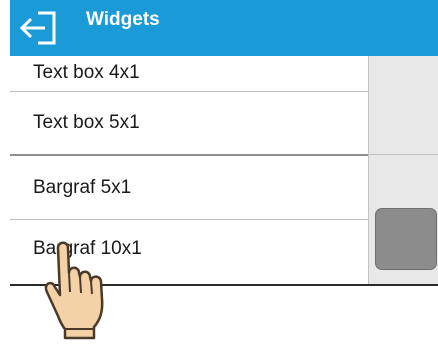  I want to click on scrollbar-thumb, so click(406, 239).